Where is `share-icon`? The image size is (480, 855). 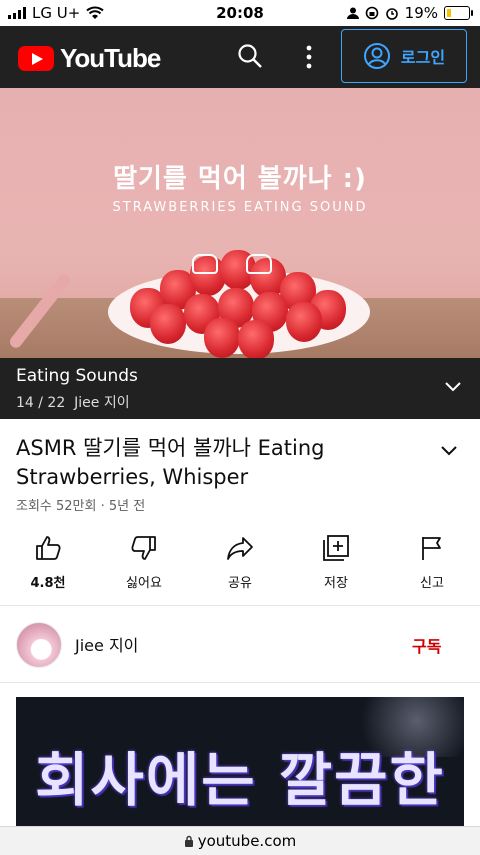
share-icon is located at coordinates (240, 548).